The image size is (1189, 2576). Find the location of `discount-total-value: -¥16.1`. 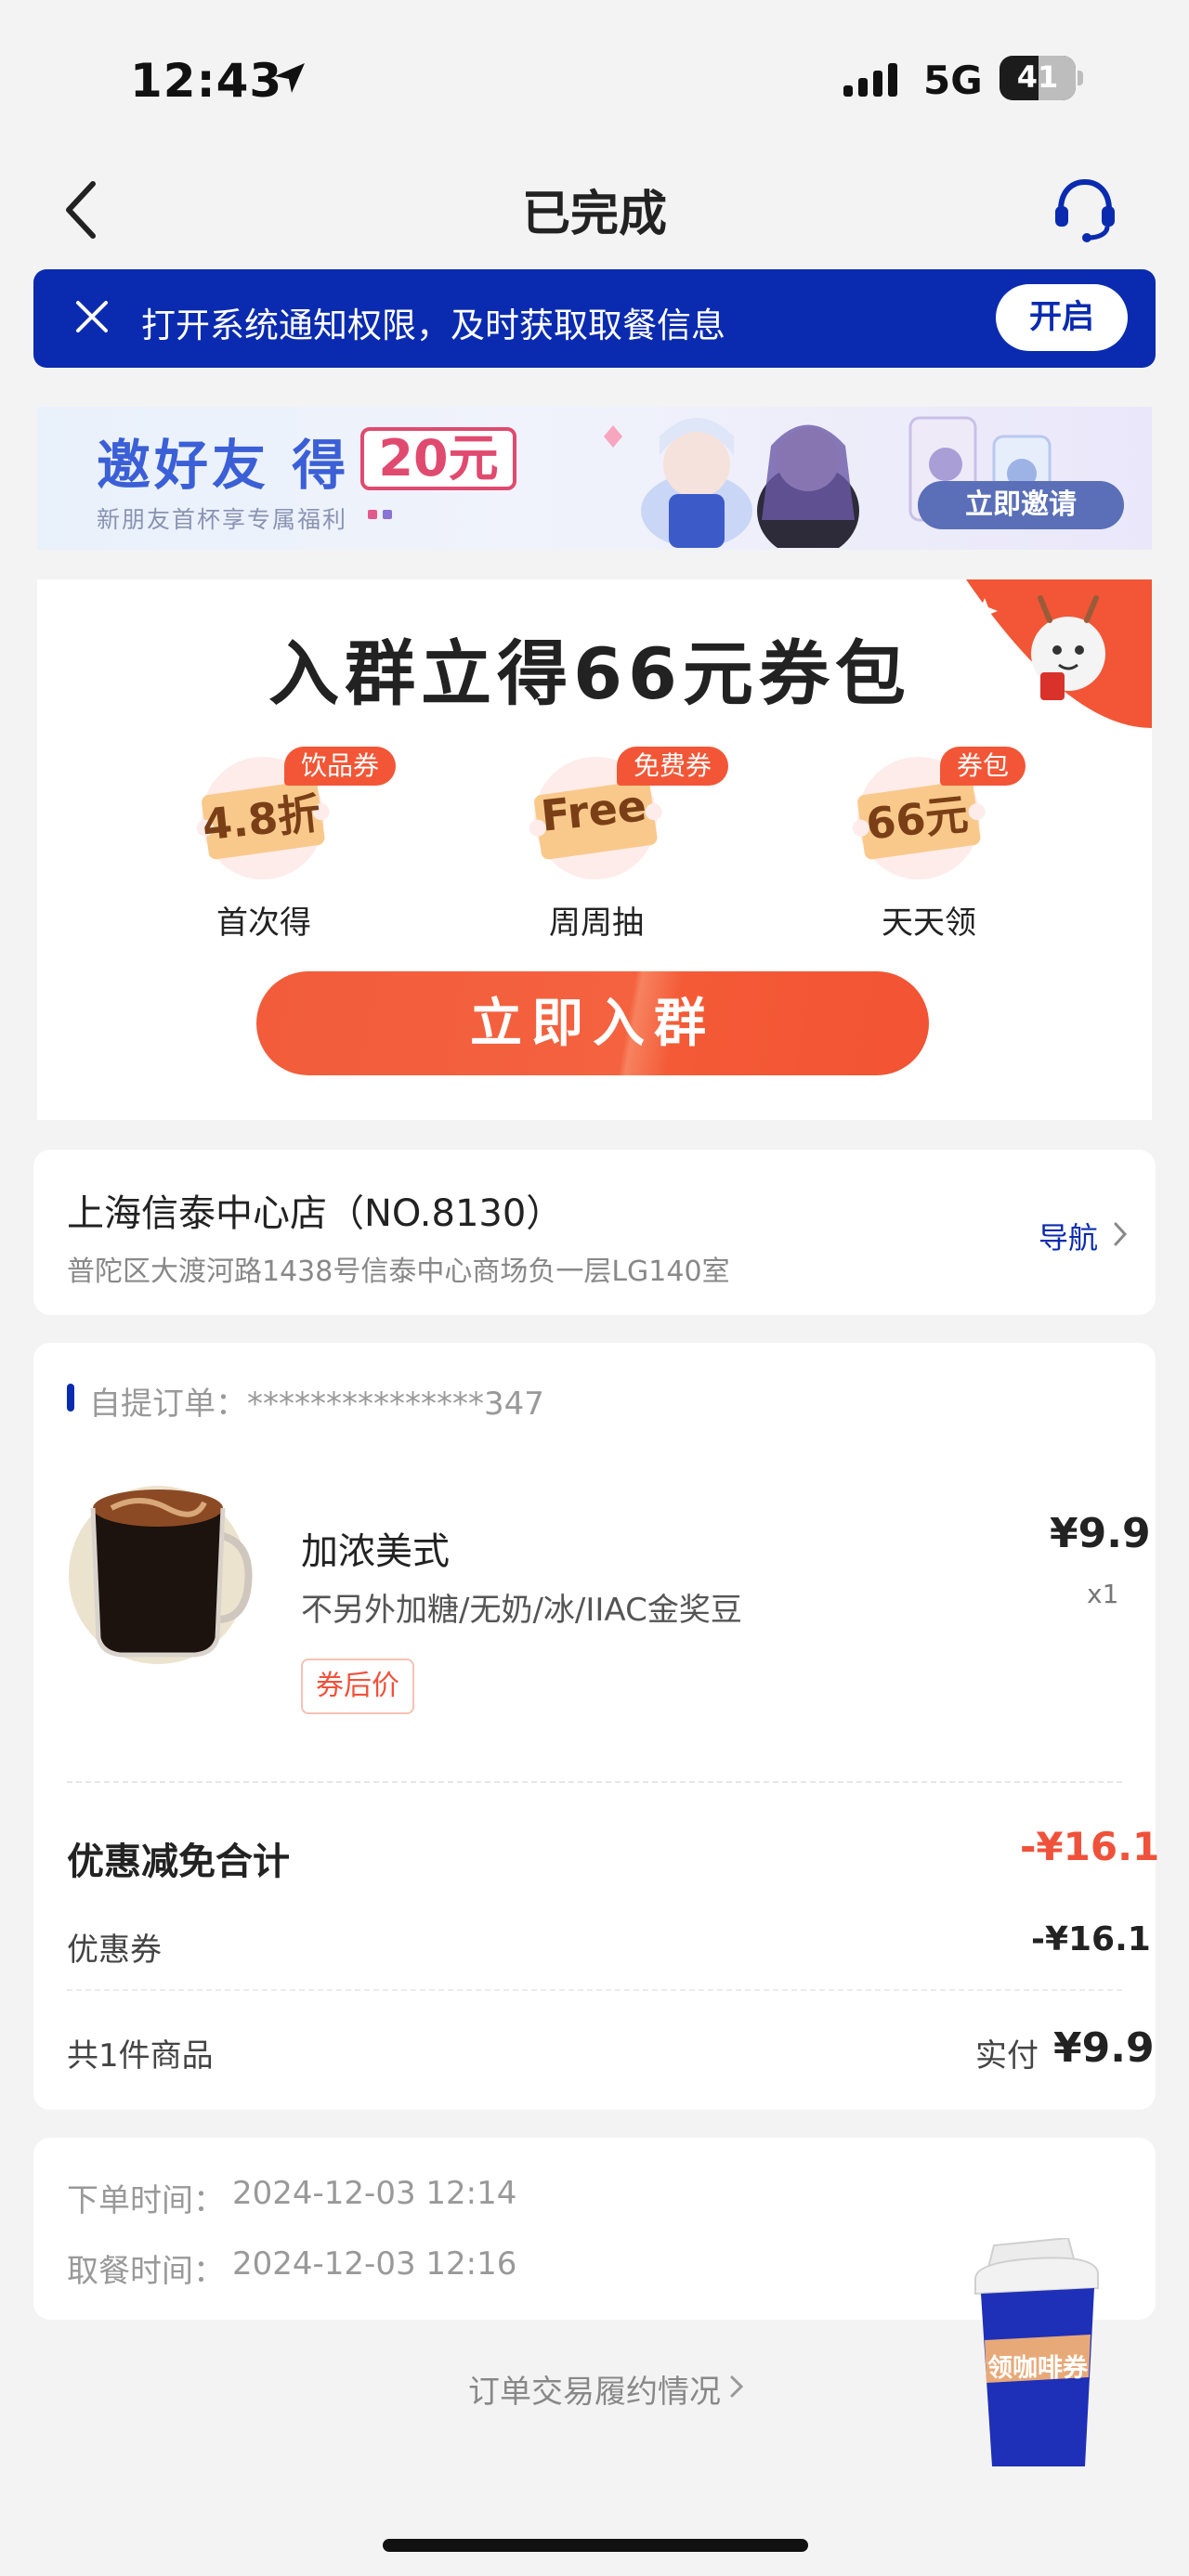

discount-total-value: -¥16.1 is located at coordinates (1090, 1846).